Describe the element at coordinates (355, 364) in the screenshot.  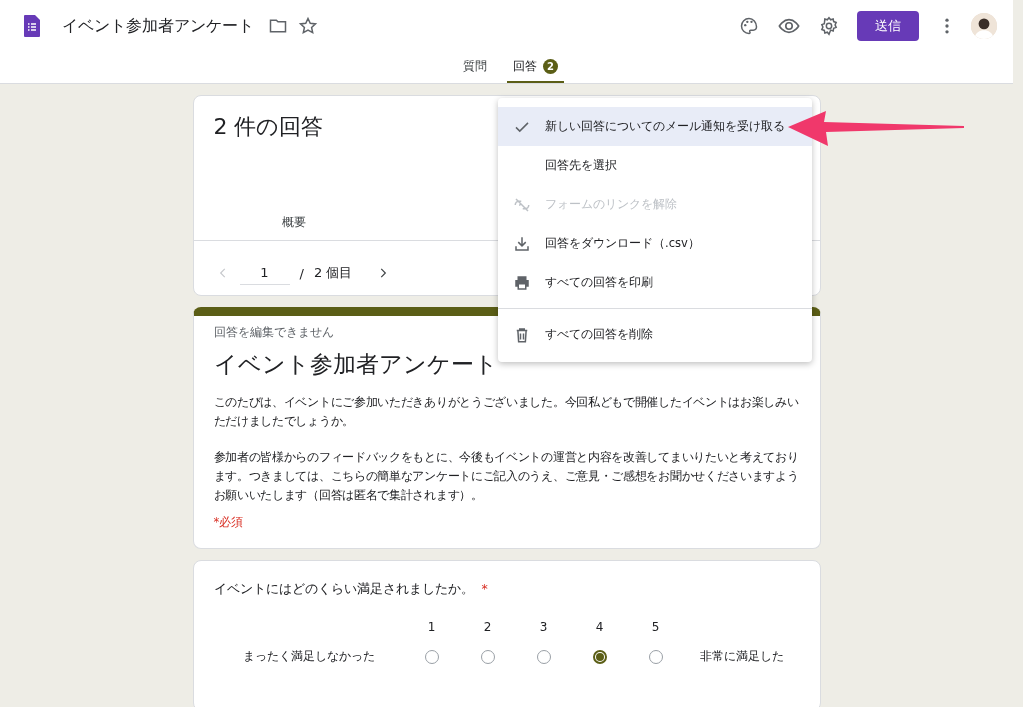
I see `form-title: イベント参加者アンケート` at that location.